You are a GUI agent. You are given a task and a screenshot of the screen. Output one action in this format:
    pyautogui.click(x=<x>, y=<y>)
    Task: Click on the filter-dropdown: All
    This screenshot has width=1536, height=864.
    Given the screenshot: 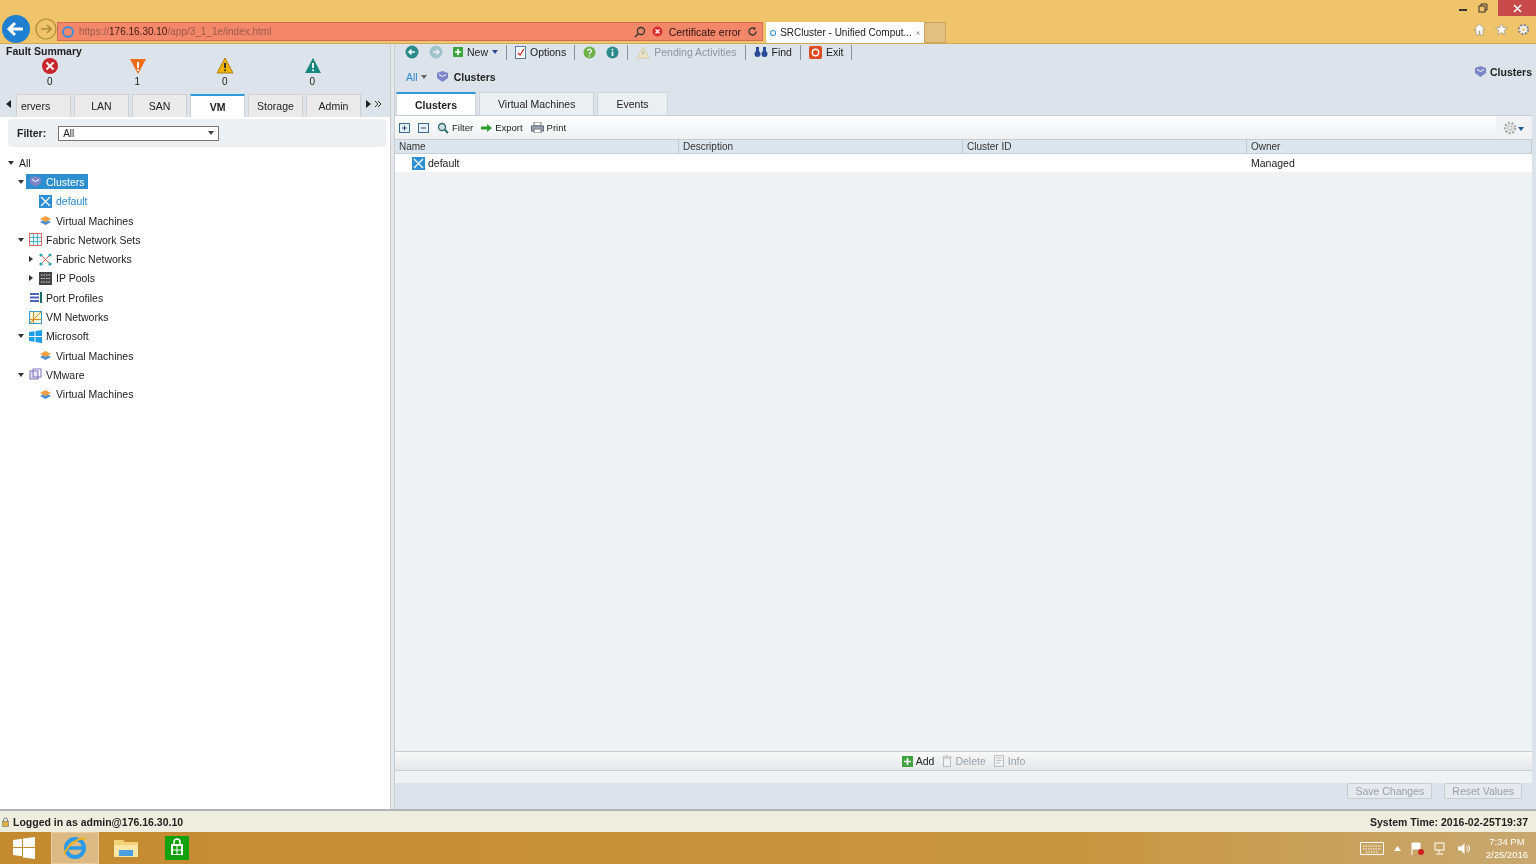 What is the action you would take?
    pyautogui.click(x=139, y=133)
    